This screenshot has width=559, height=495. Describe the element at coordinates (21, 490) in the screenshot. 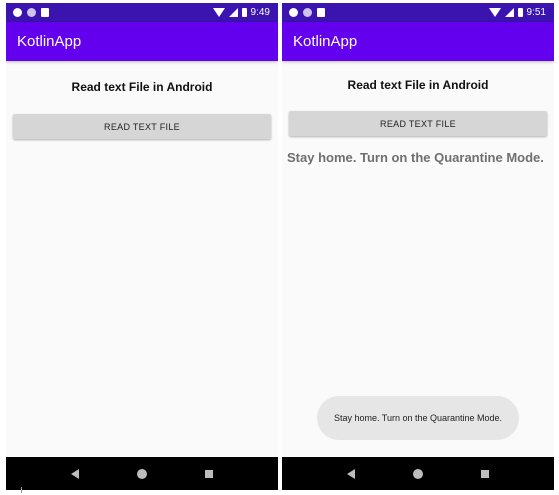

I see `divider-tick` at that location.